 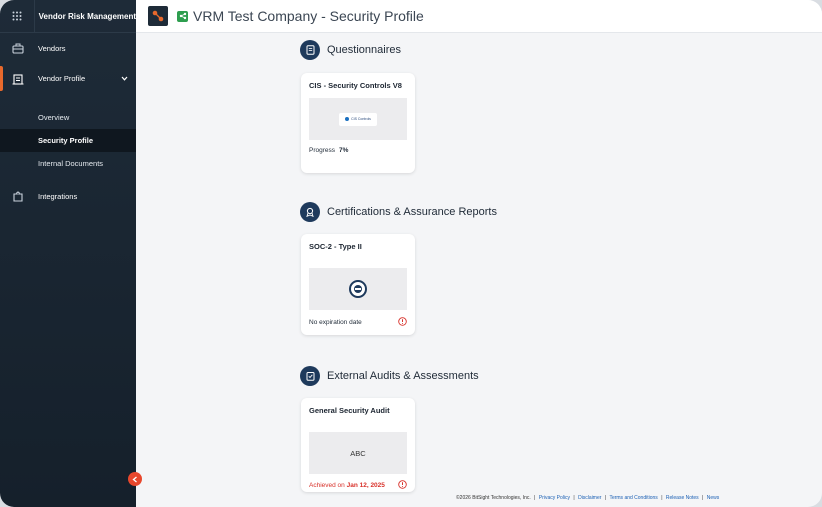 I want to click on section-certifications: Certifications & Assurance Reports, so click(x=398, y=212).